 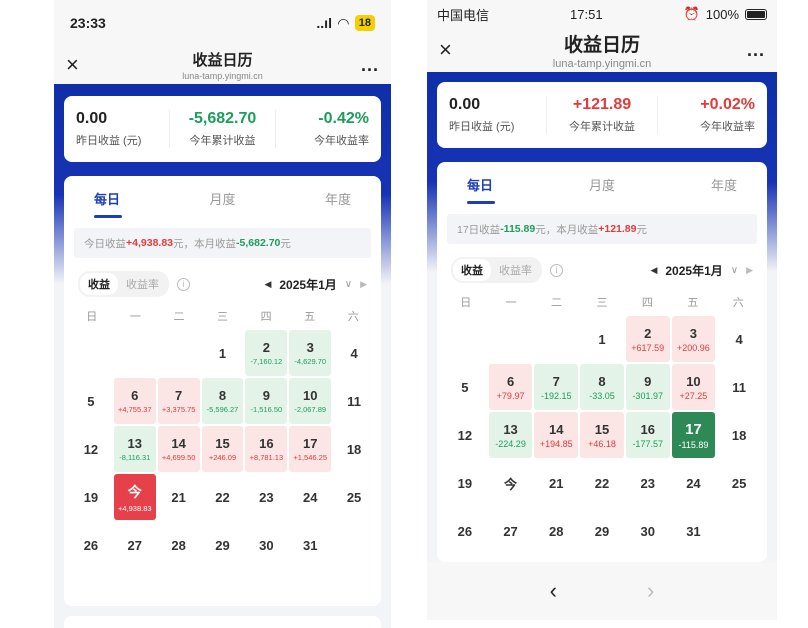 I want to click on calendar-day: 17 +1,546.25, so click(x=310, y=449).